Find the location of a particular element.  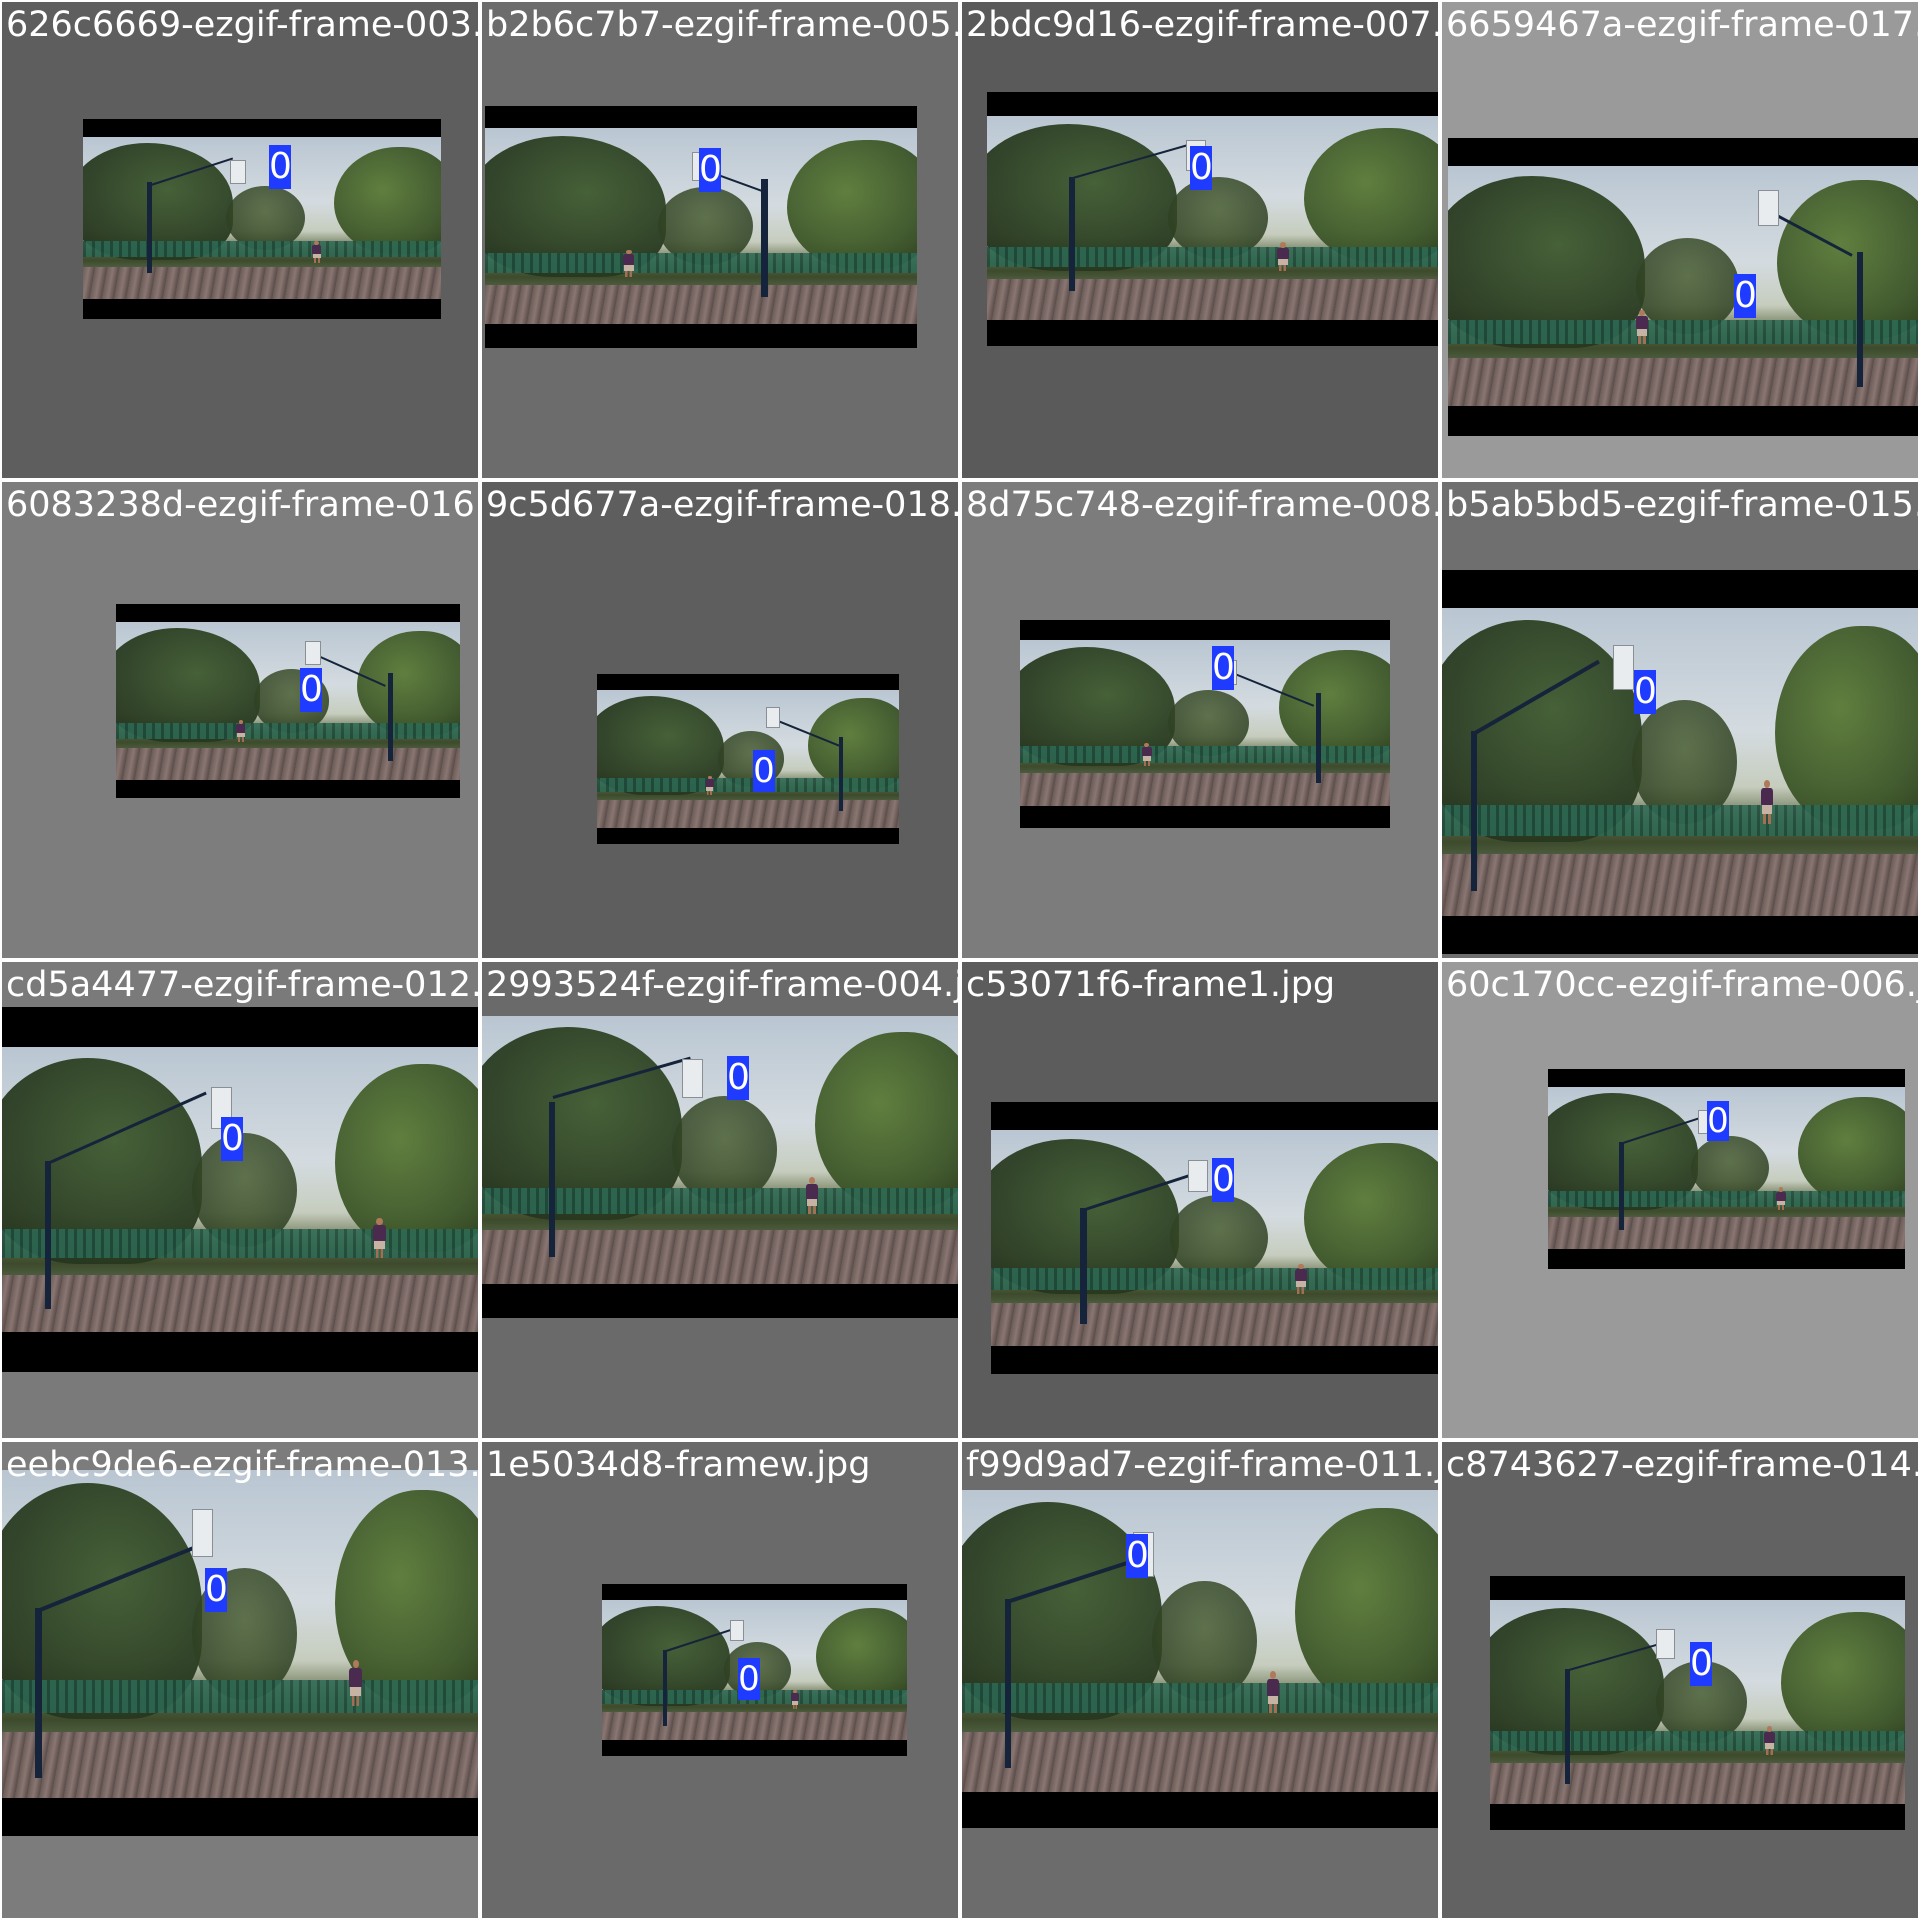

mosaic-tile: b2b6c7b7-ezgif-frame-005.jpg 0 is located at coordinates (720, 240).